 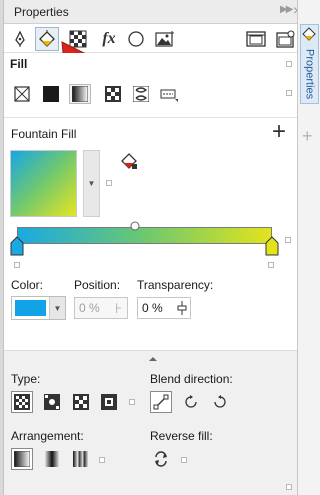 I want to click on no-fill-button, so click(x=22, y=94).